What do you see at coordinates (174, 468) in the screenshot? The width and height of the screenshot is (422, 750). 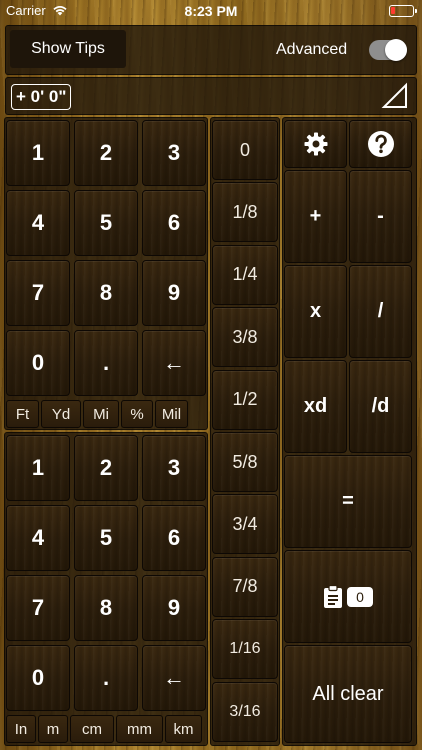 I see `inch-key-2: 3` at bounding box center [174, 468].